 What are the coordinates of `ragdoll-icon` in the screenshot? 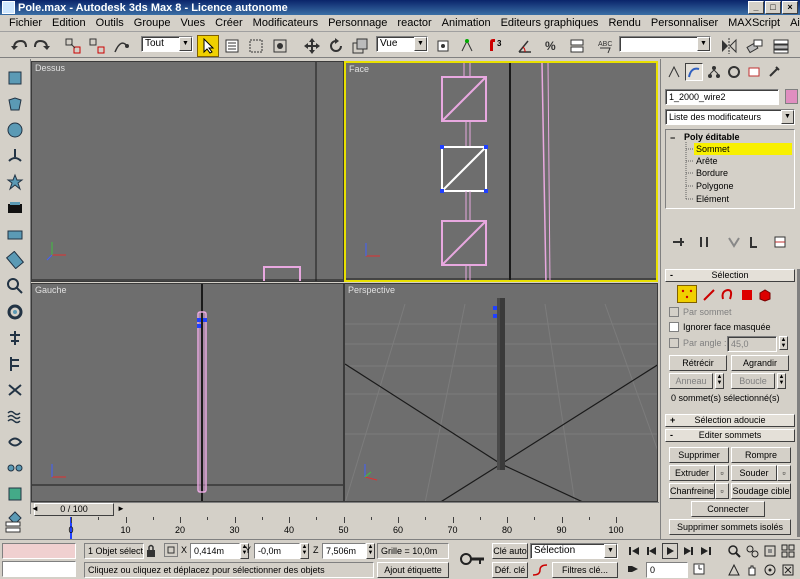 It's located at (15, 416).